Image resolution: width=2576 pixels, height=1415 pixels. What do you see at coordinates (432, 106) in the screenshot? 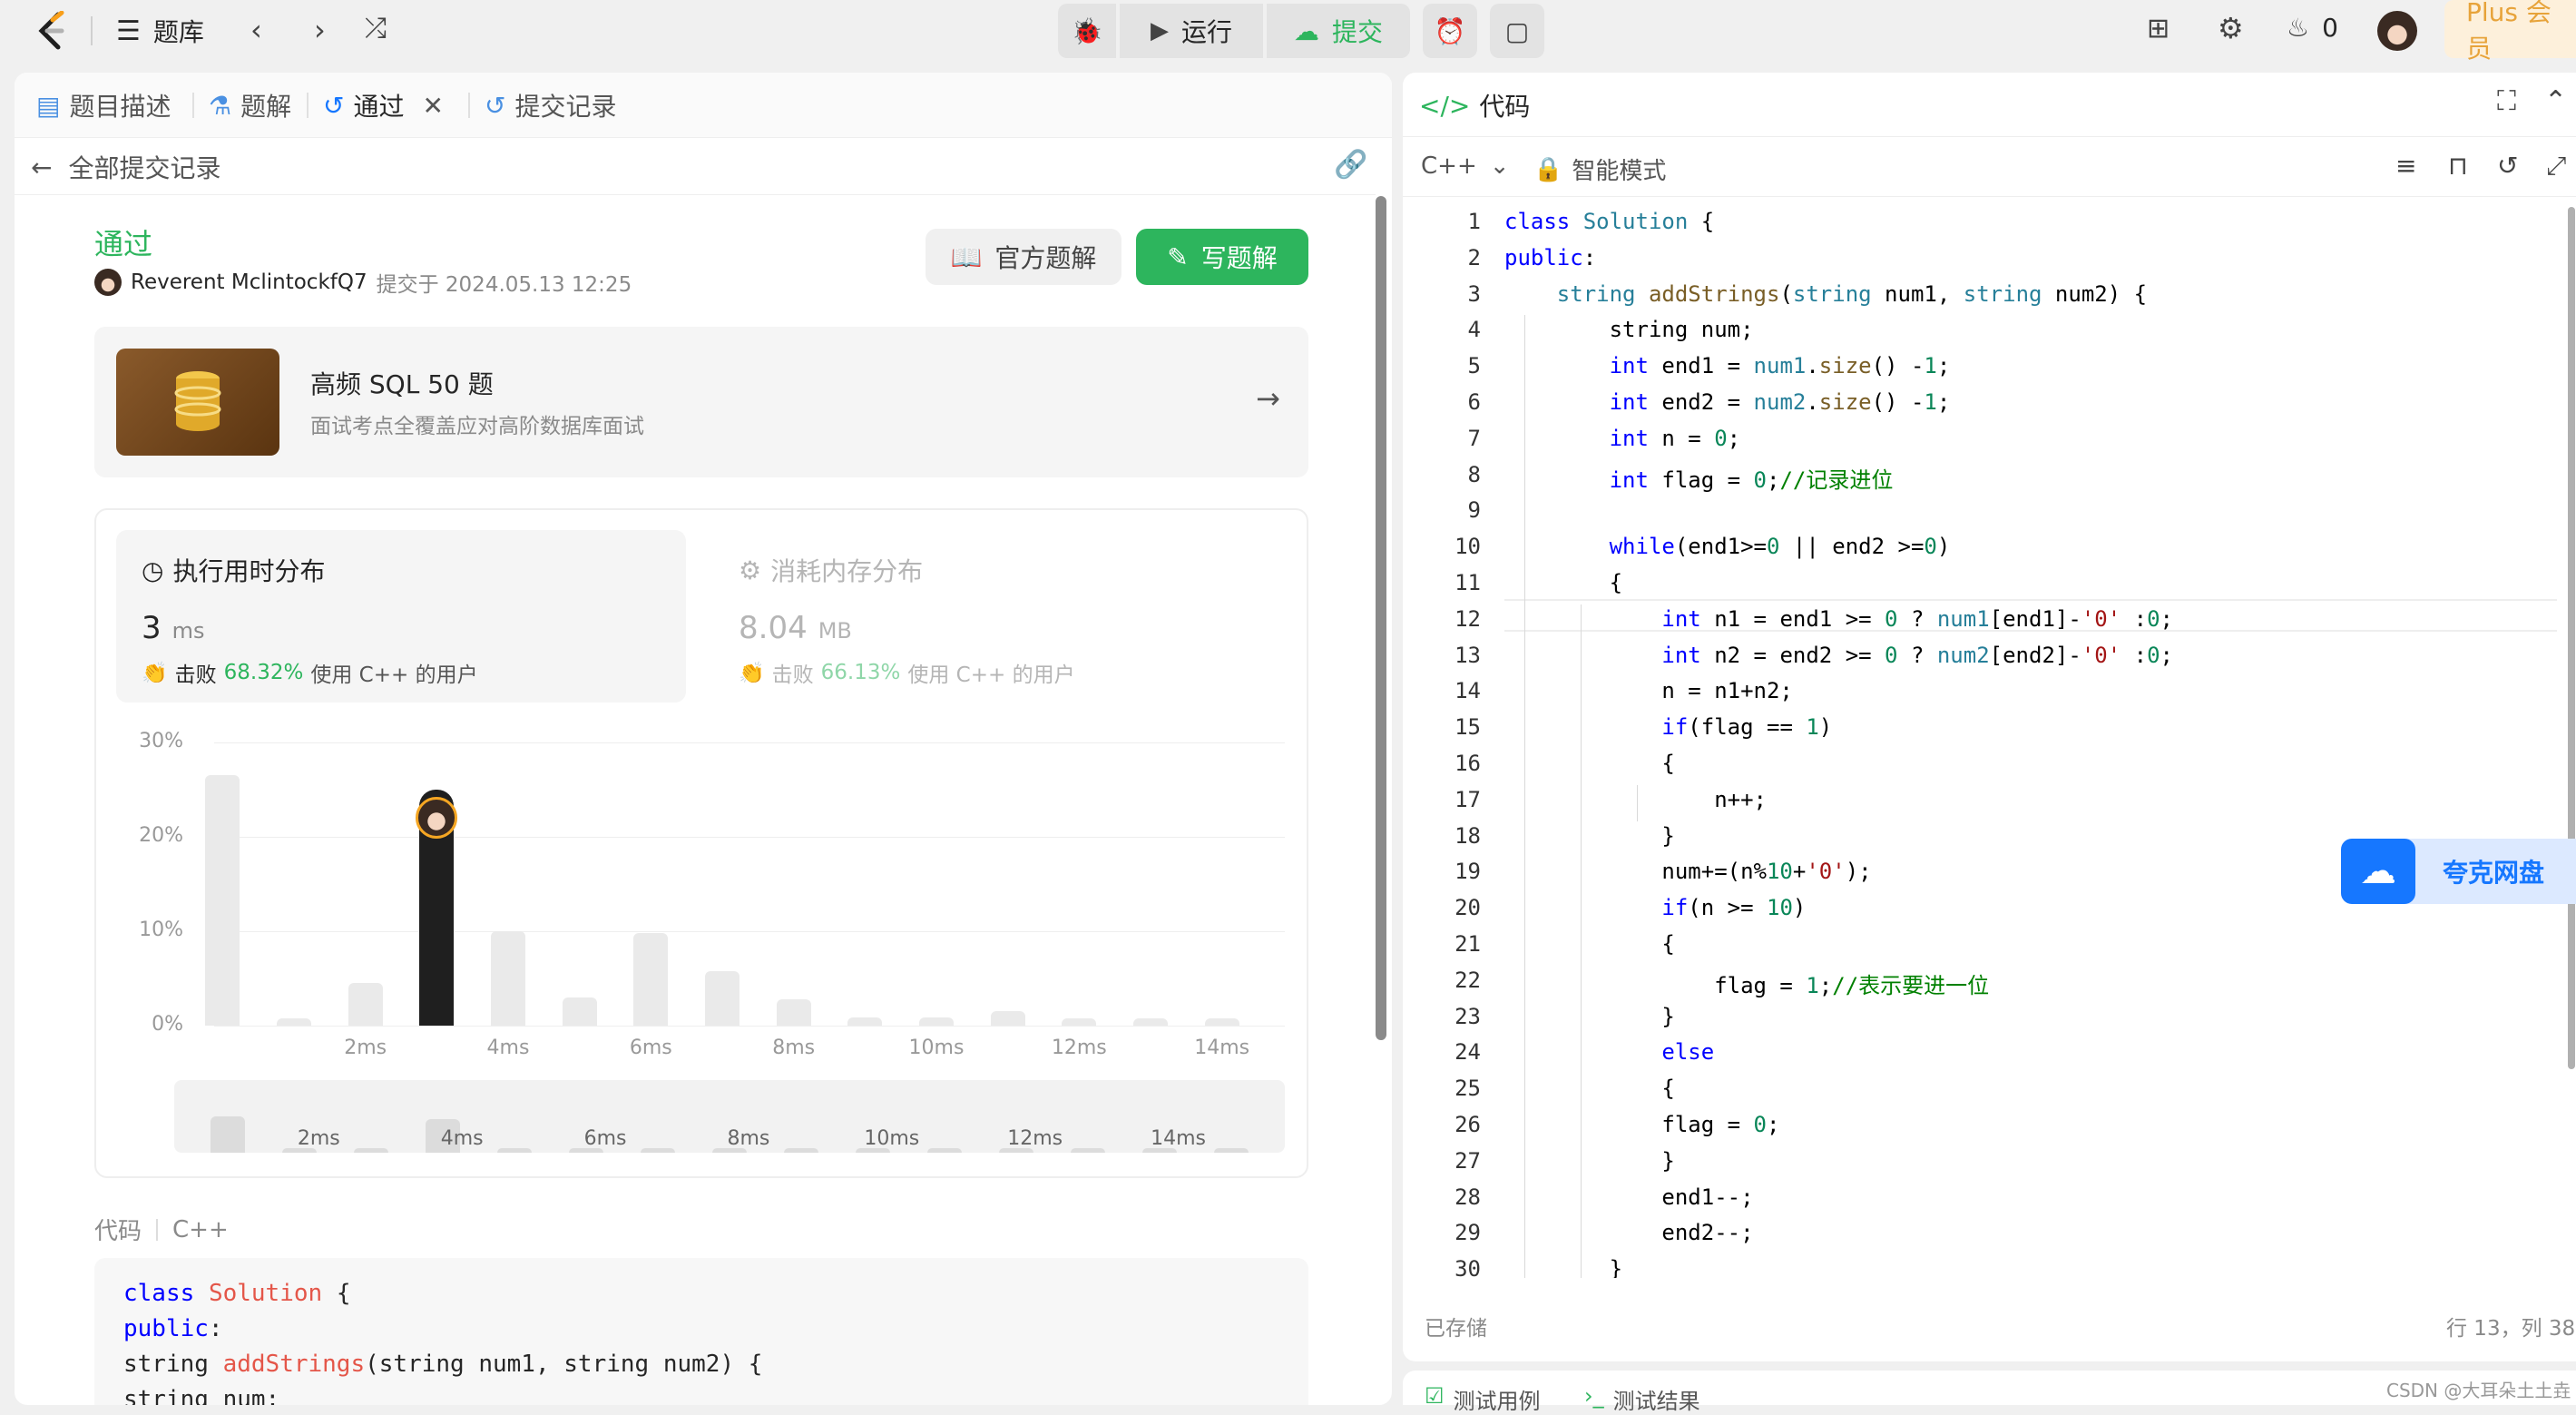
I see `close-tab-icon: ✕` at bounding box center [432, 106].